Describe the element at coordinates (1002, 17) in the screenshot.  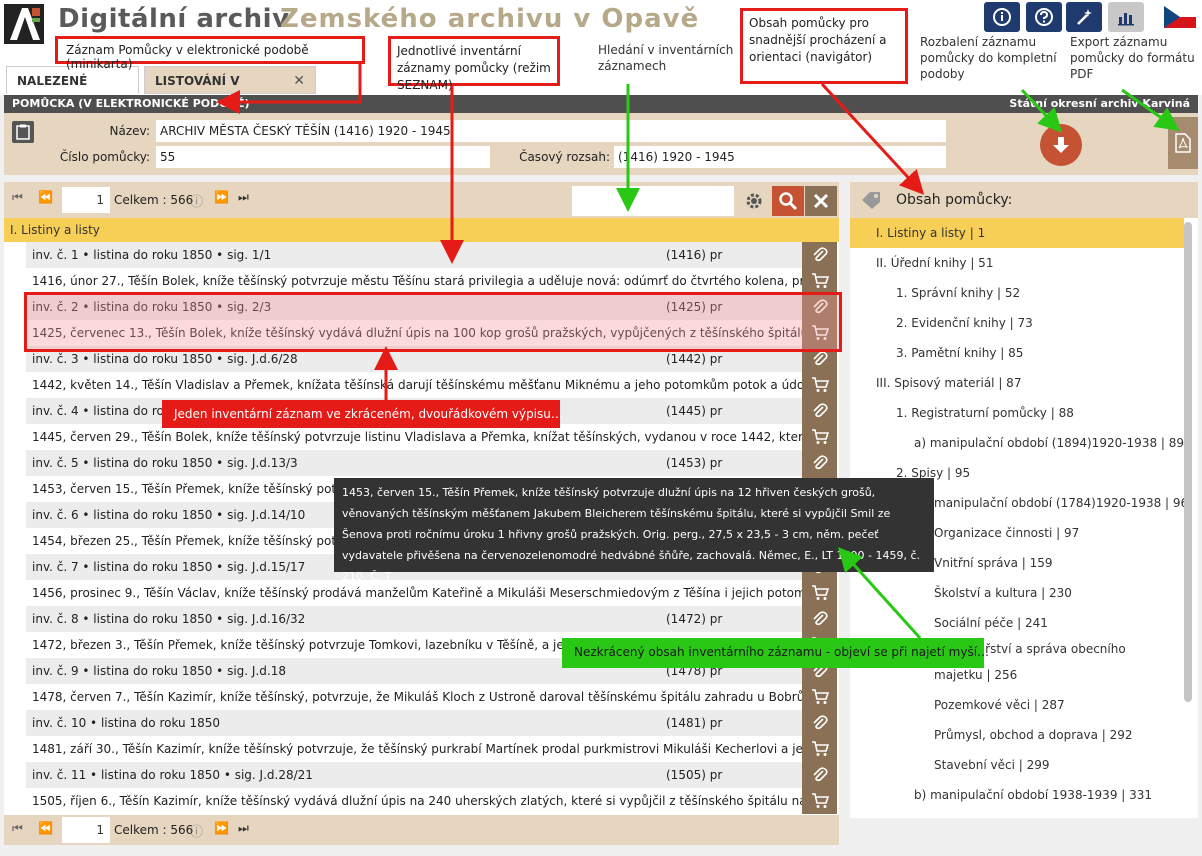
I see `info-button` at that location.